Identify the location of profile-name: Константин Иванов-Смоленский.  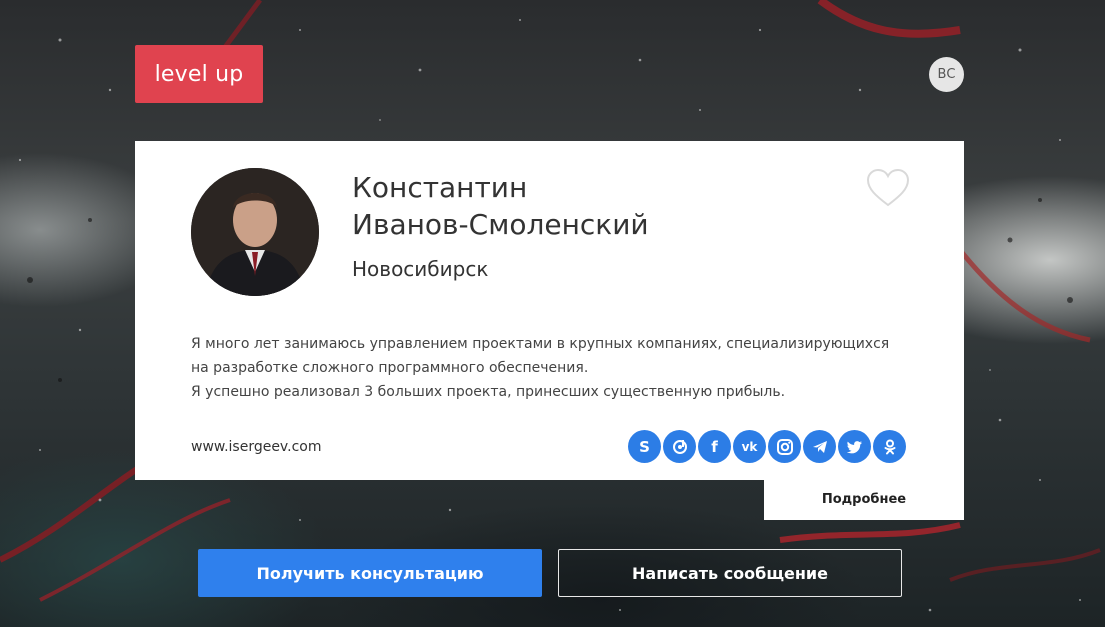
(552, 206).